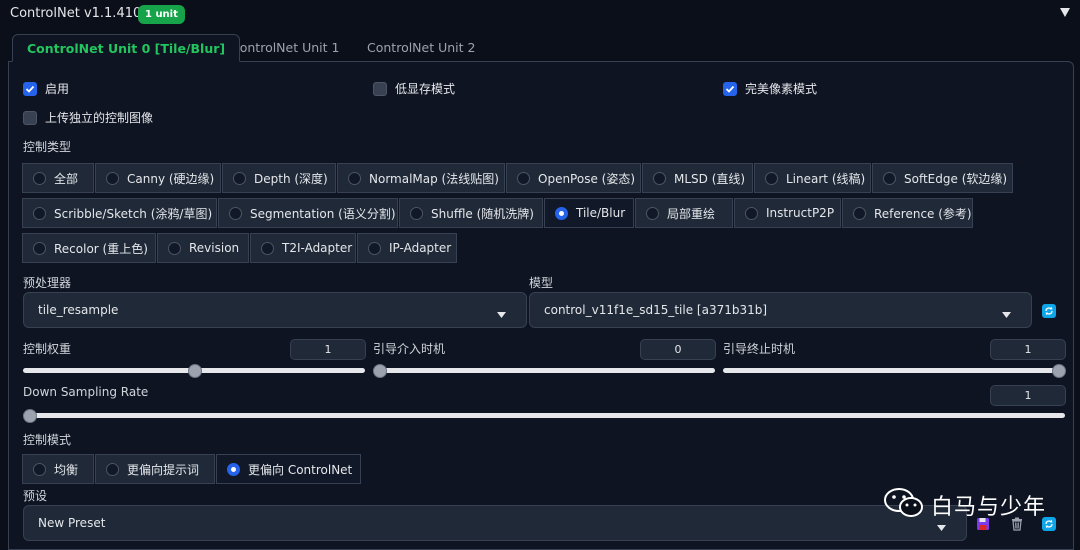 Image resolution: width=1080 pixels, height=550 pixels. Describe the element at coordinates (541, 283) in the screenshot. I see `model-label: 模型` at that location.